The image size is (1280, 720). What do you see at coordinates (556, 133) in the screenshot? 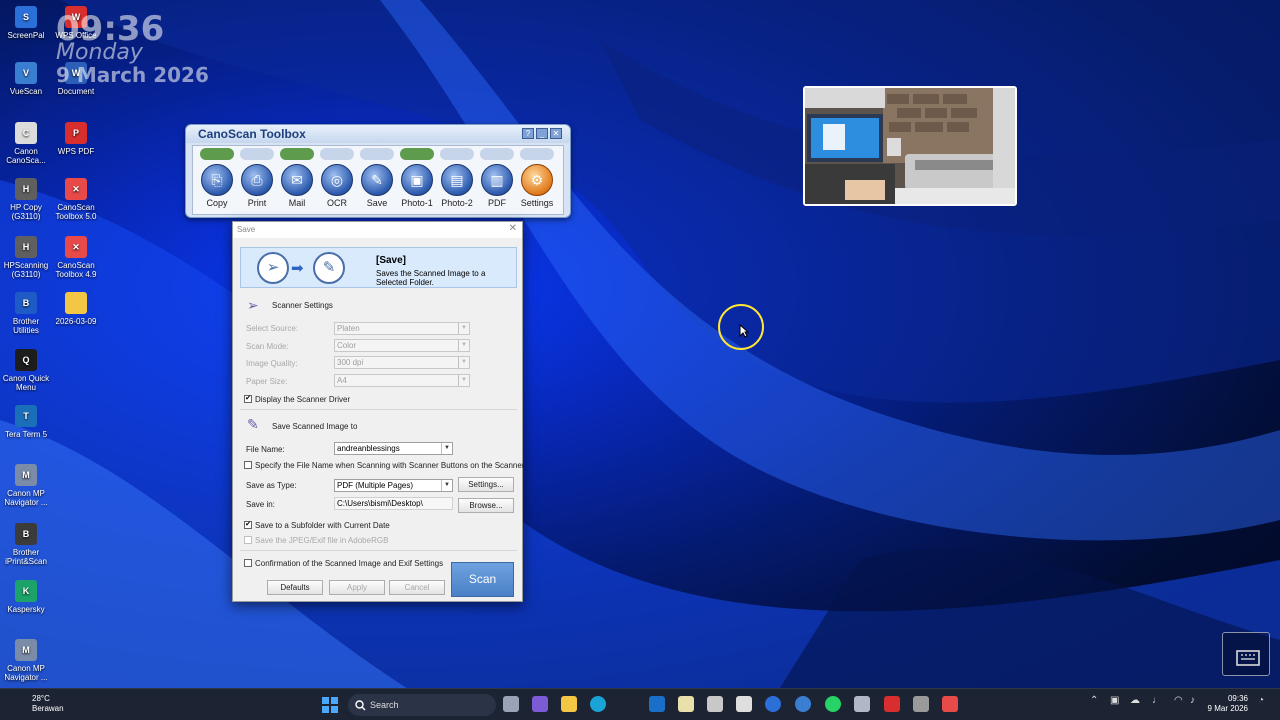
I see `close-button: ✕` at bounding box center [556, 133].